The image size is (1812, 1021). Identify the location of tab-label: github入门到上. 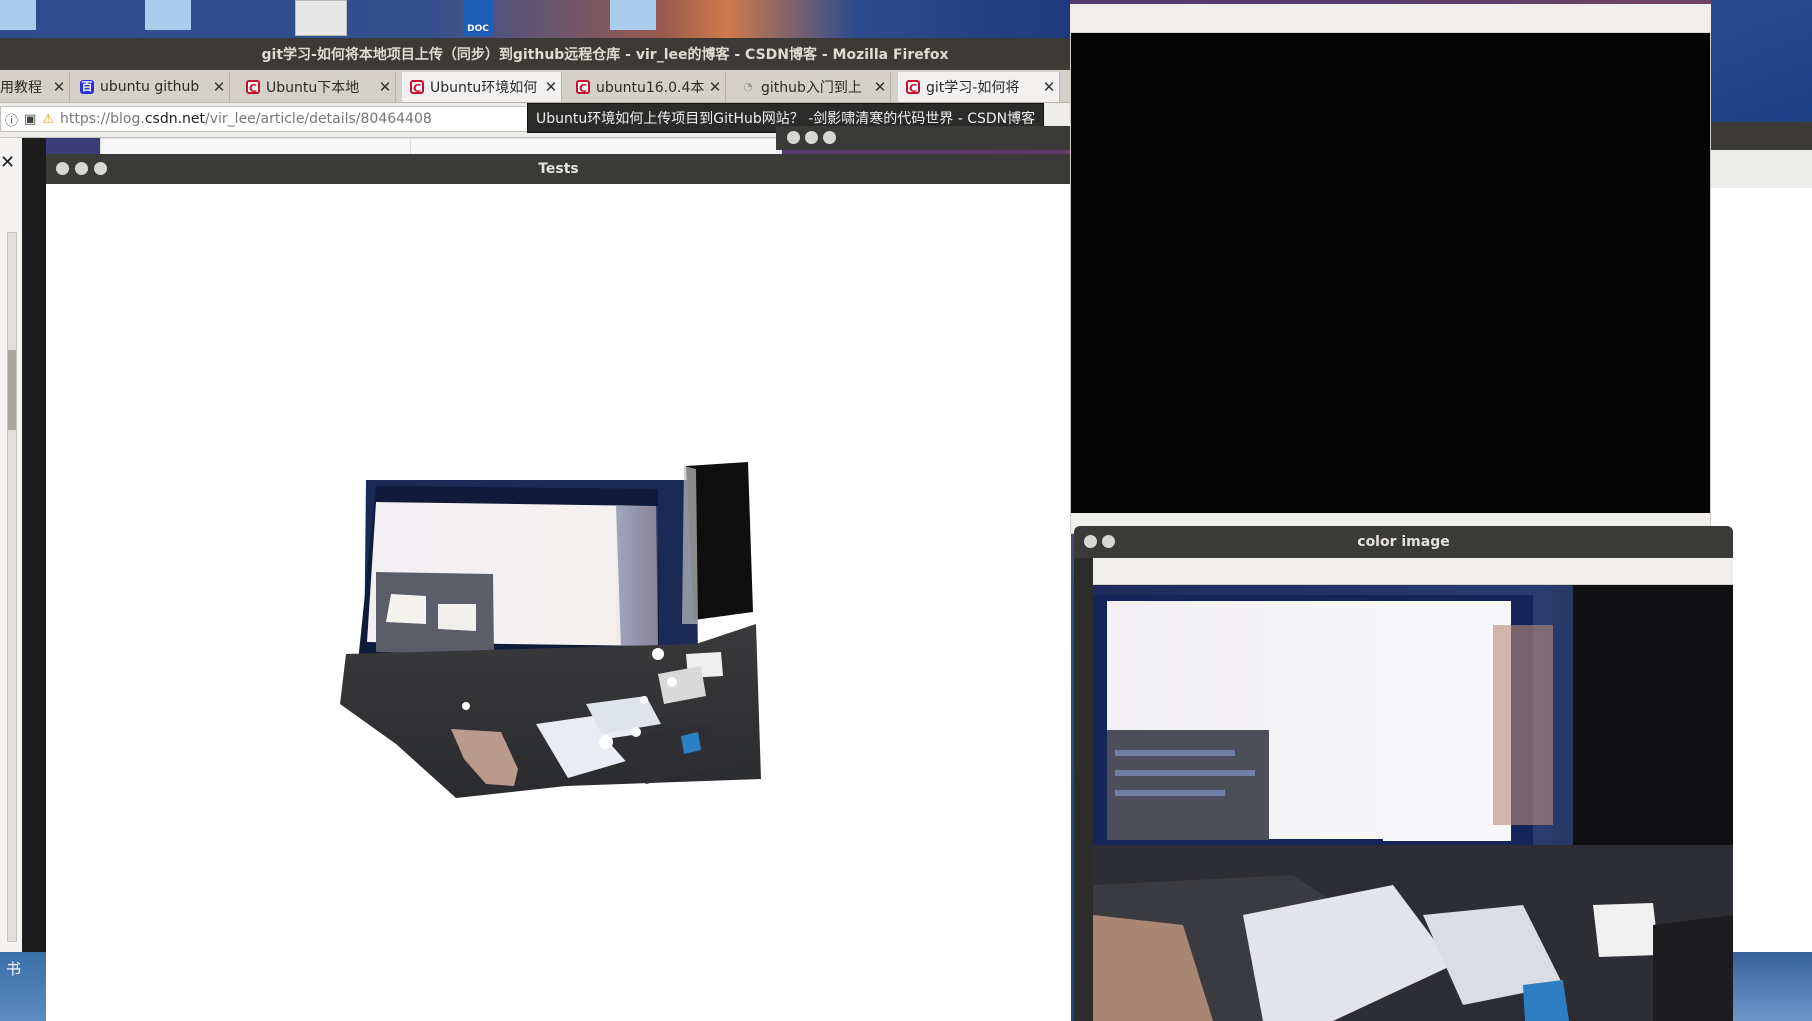
(811, 88).